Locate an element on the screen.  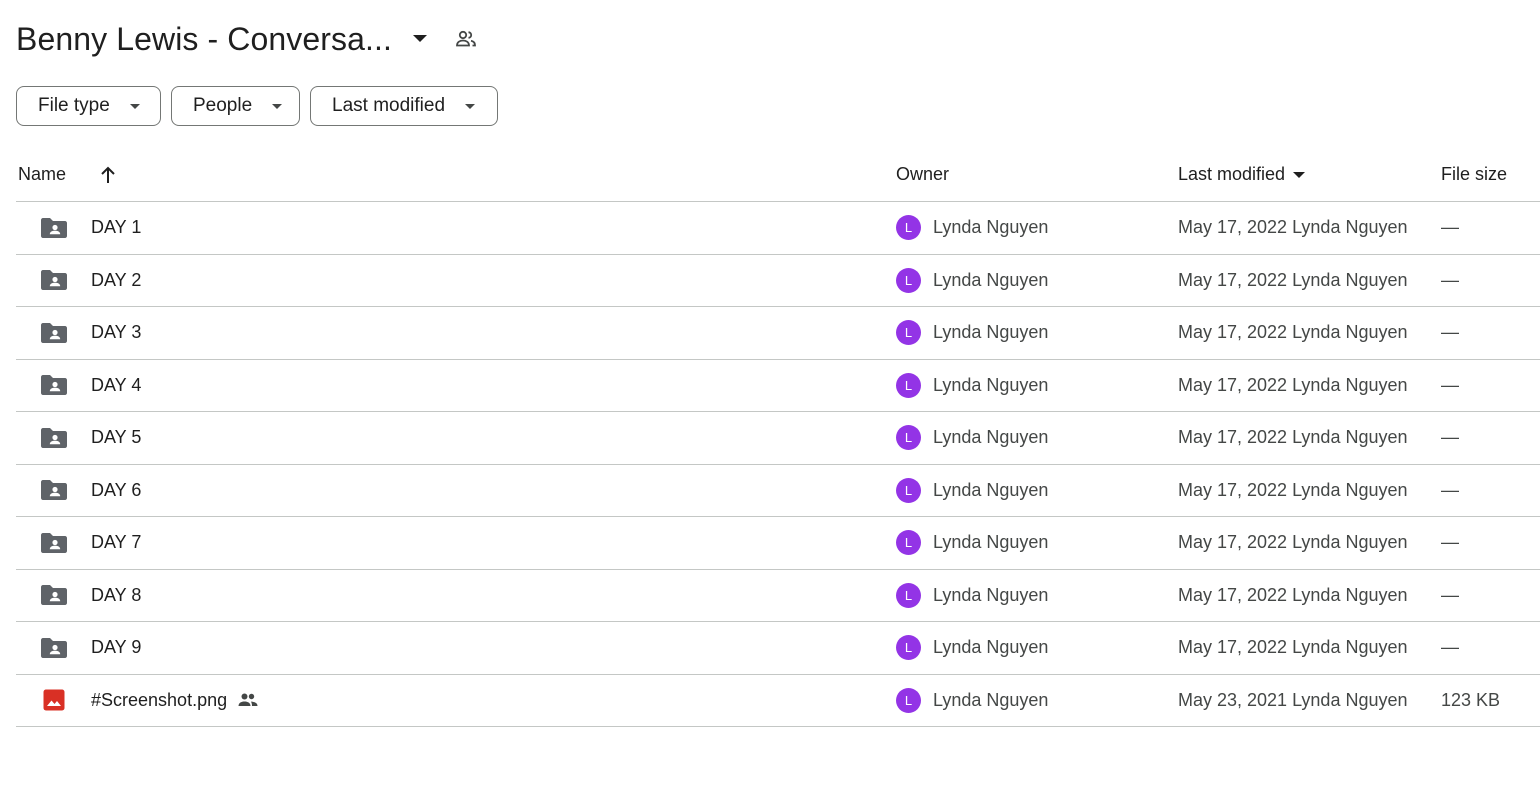
column-owner: Owner is located at coordinates (922, 174).